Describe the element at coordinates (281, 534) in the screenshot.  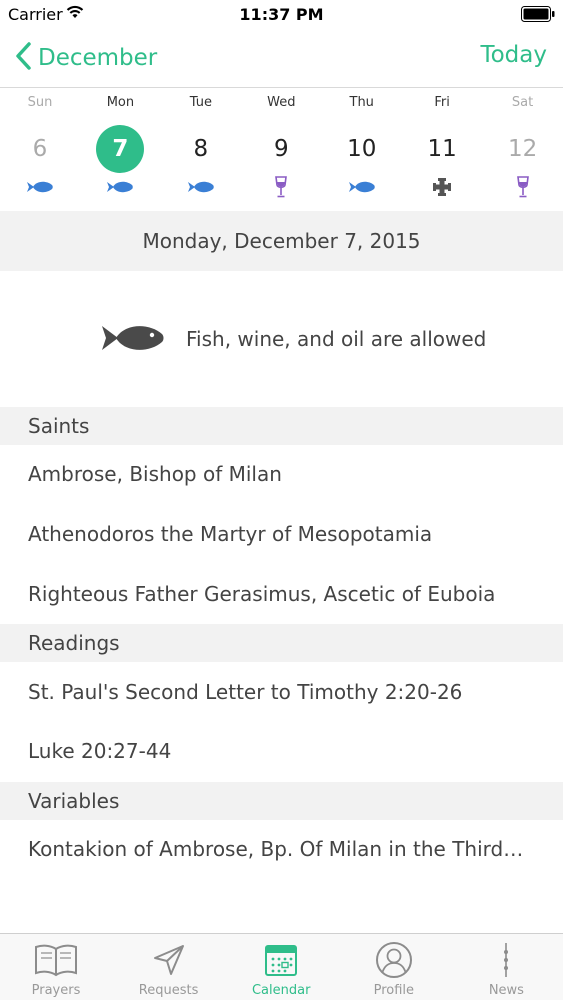
I see `saint-item: Athenodoros the Martyr of Mesopotamia` at that location.